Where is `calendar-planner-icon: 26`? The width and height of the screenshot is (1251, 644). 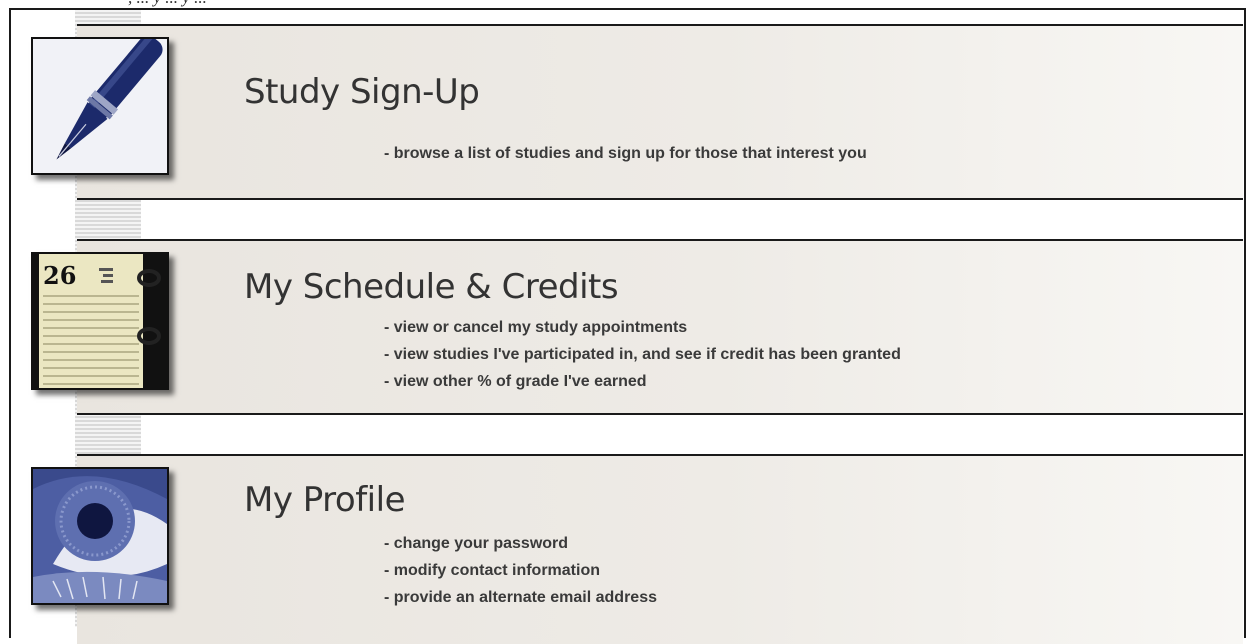
calendar-planner-icon: 26 is located at coordinates (100, 321).